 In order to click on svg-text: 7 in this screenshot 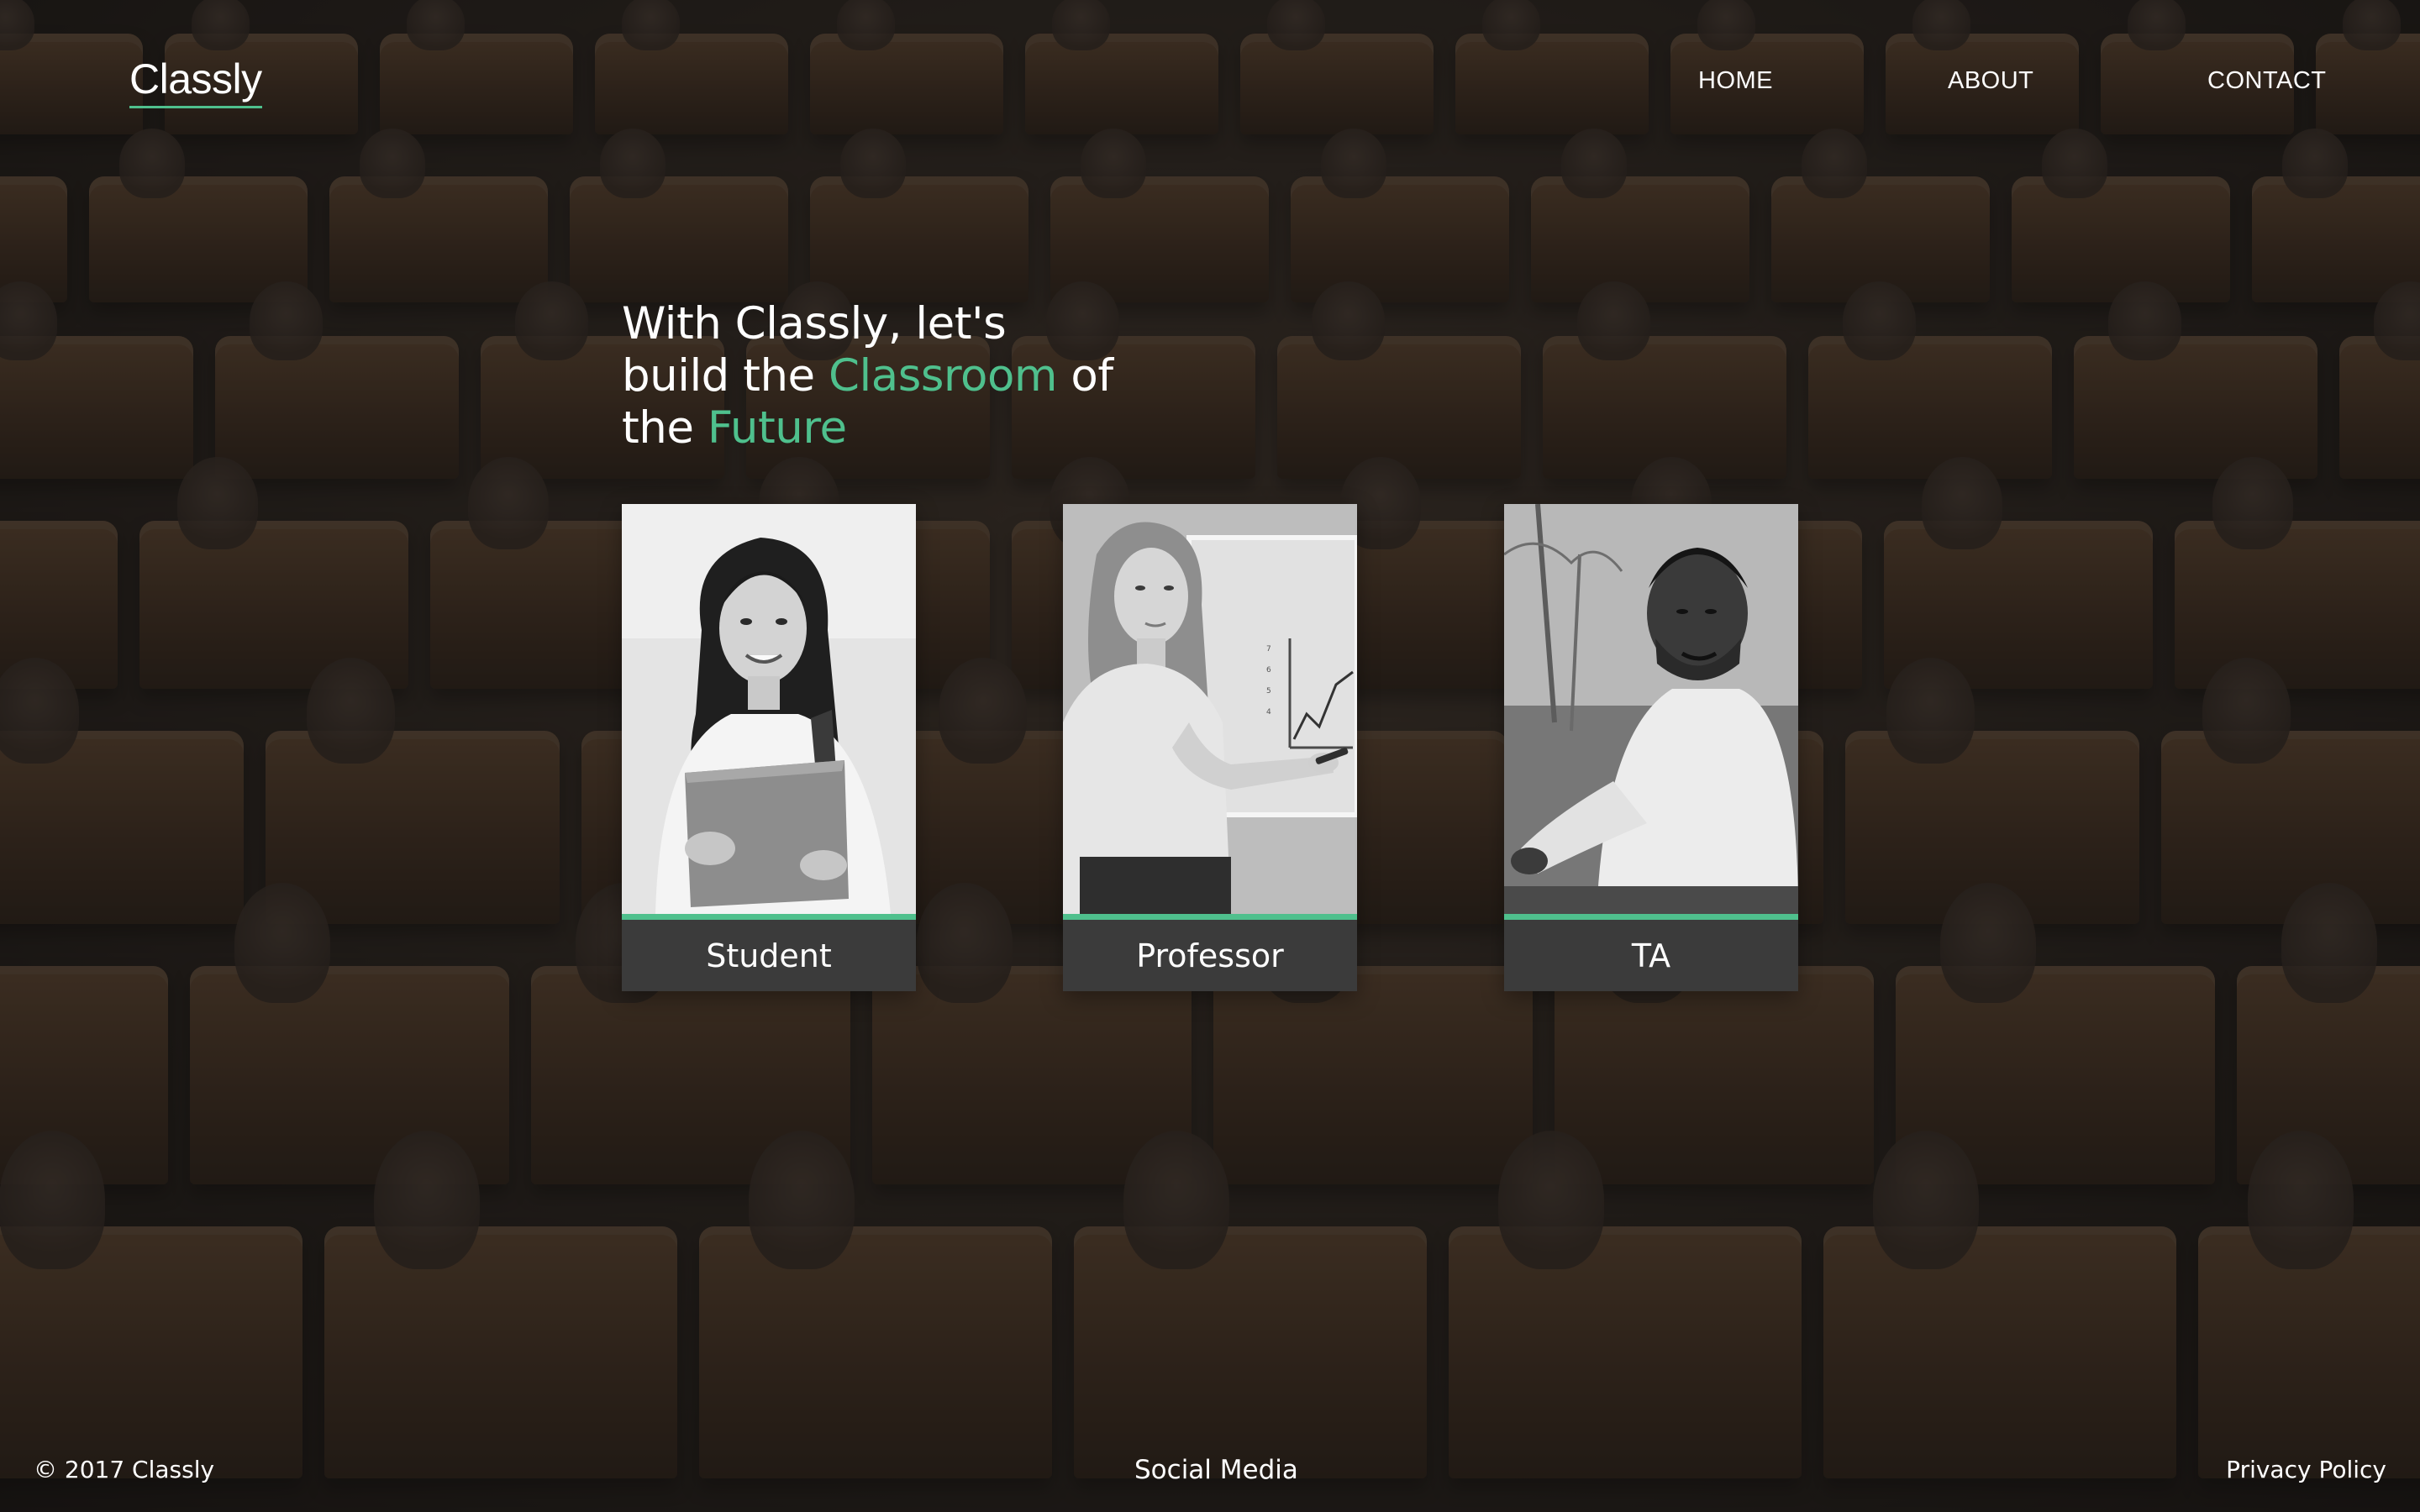, I will do `click(1268, 649)`.